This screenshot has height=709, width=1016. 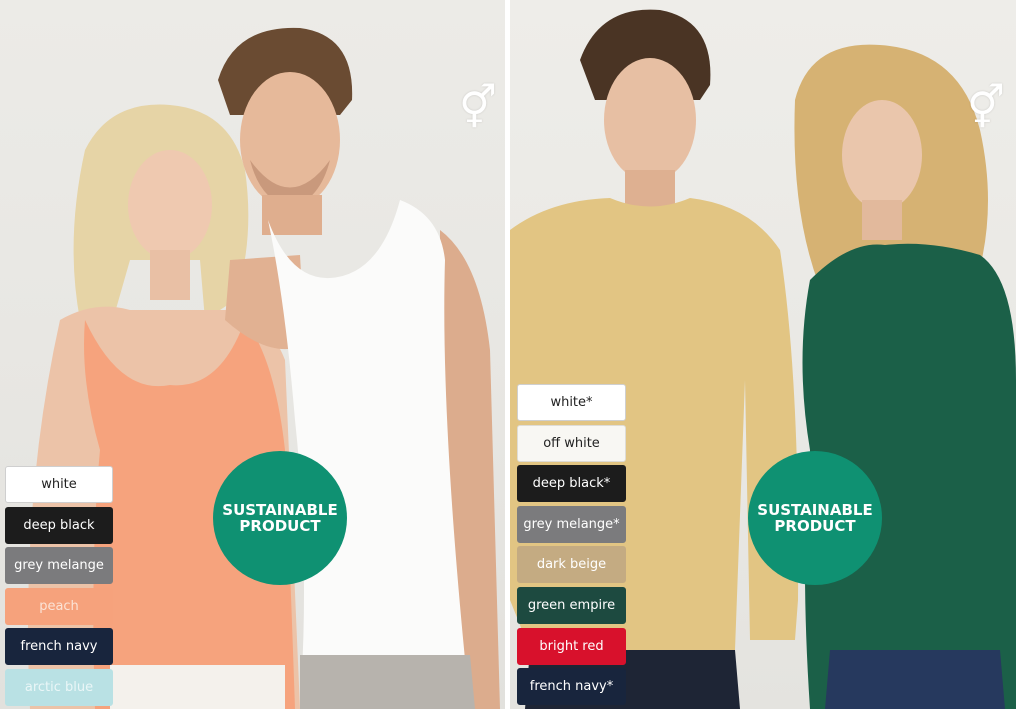 I want to click on color-swatch: peach, so click(x=59, y=606).